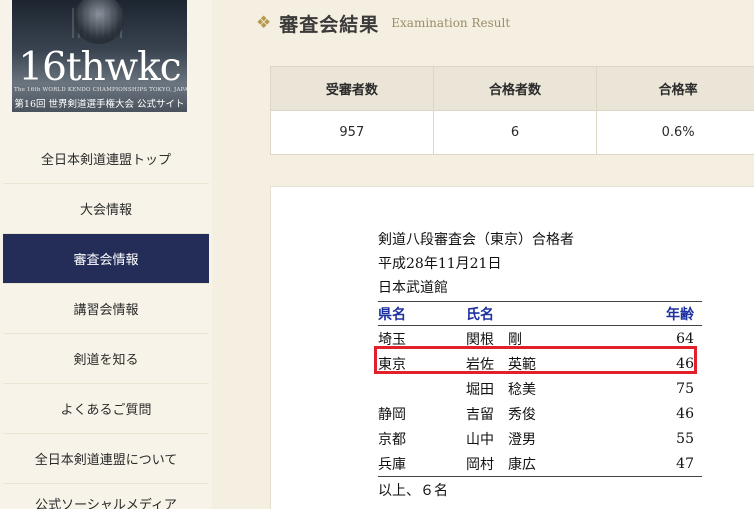  I want to click on page-title-en: Examination Result, so click(451, 23).